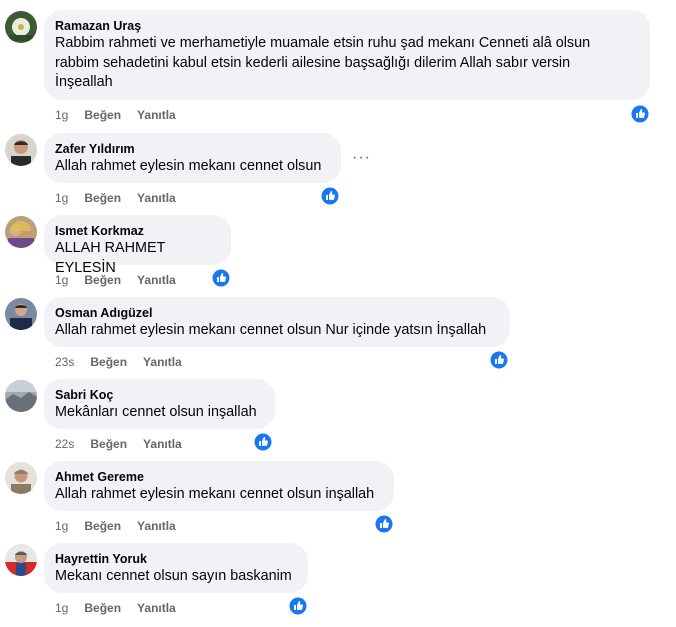  I want to click on comment-text: Mekânları cennet olsun inşallah, so click(159, 413).